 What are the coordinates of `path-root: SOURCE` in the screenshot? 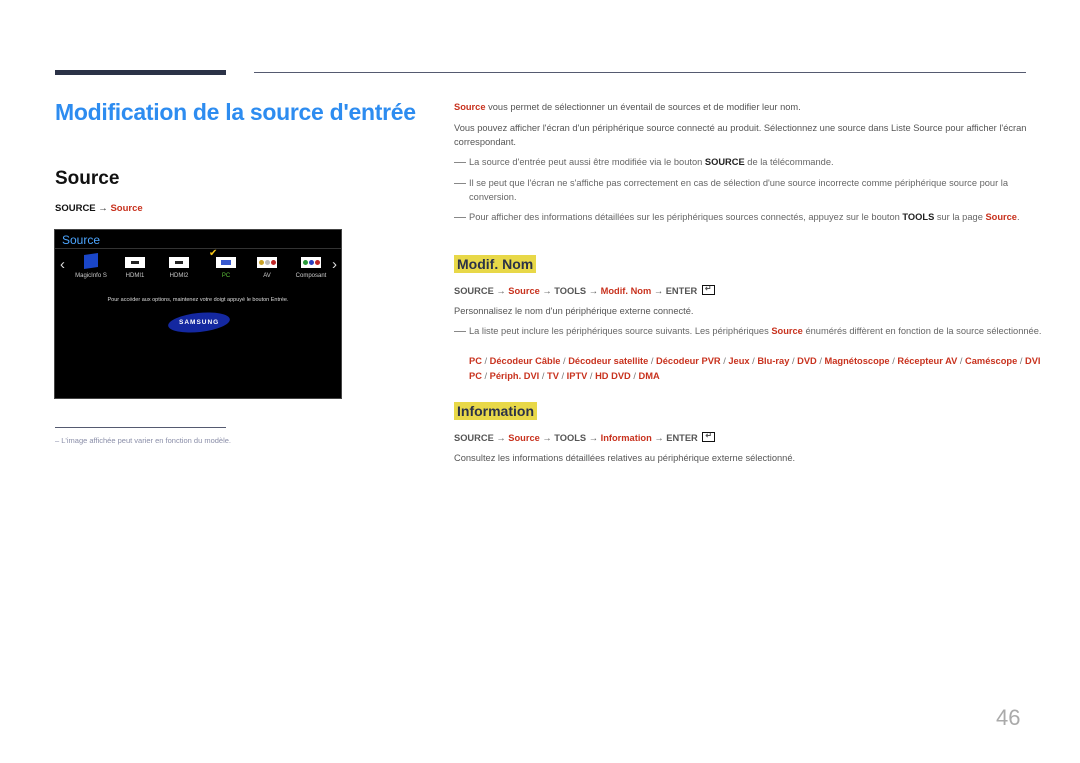 It's located at (75, 208).